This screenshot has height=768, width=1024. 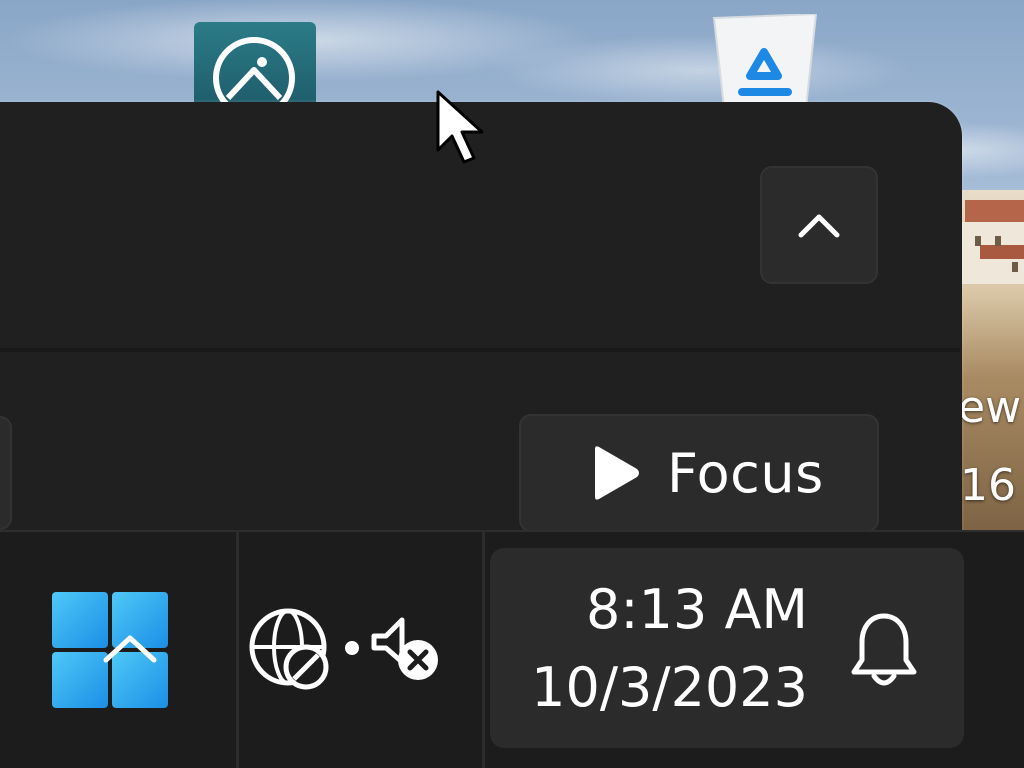 What do you see at coordinates (669, 687) in the screenshot?
I see `clock-date: 10/3/2023` at bounding box center [669, 687].